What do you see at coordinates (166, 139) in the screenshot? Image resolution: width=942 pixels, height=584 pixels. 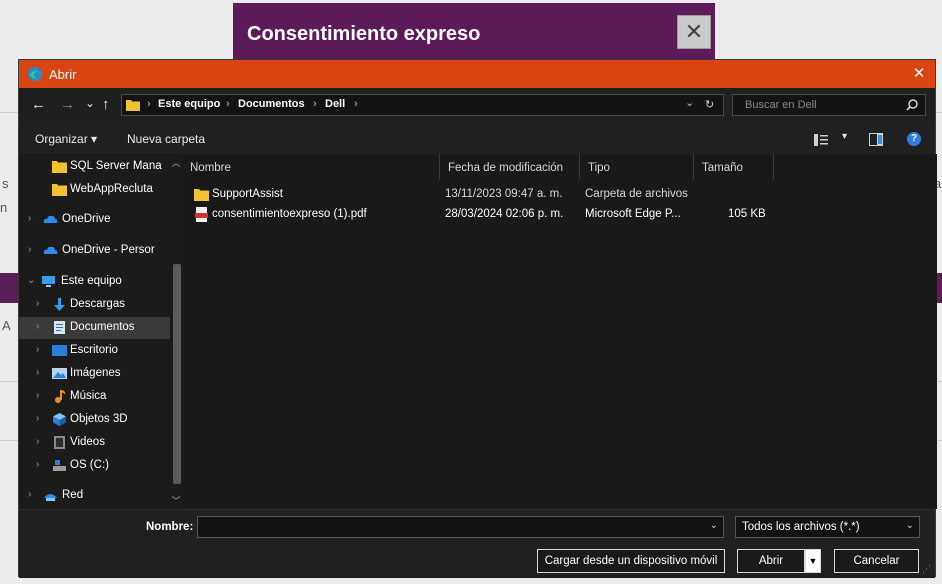 I see `new-folder-button: Nueva carpeta` at bounding box center [166, 139].